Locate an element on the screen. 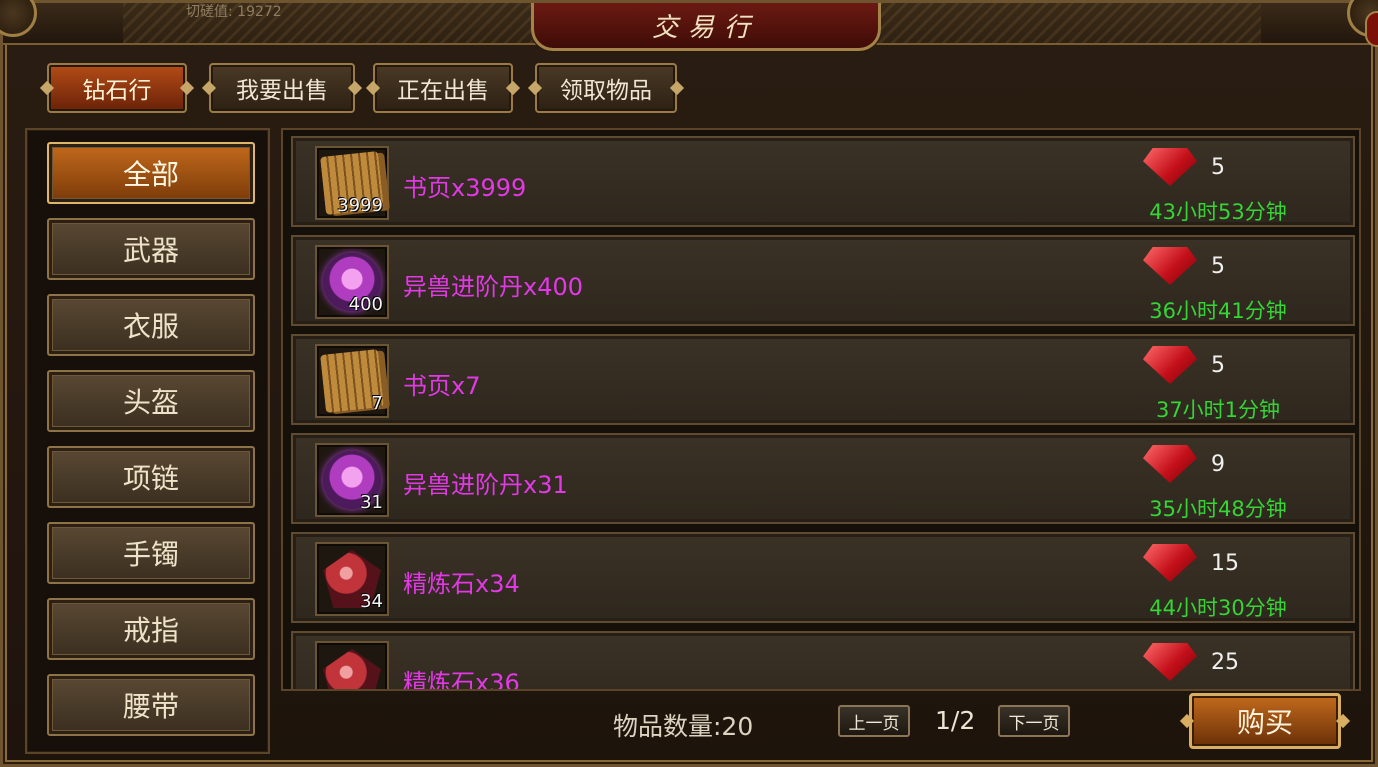 The width and height of the screenshot is (1378, 767). item-price: 25 is located at coordinates (1225, 662).